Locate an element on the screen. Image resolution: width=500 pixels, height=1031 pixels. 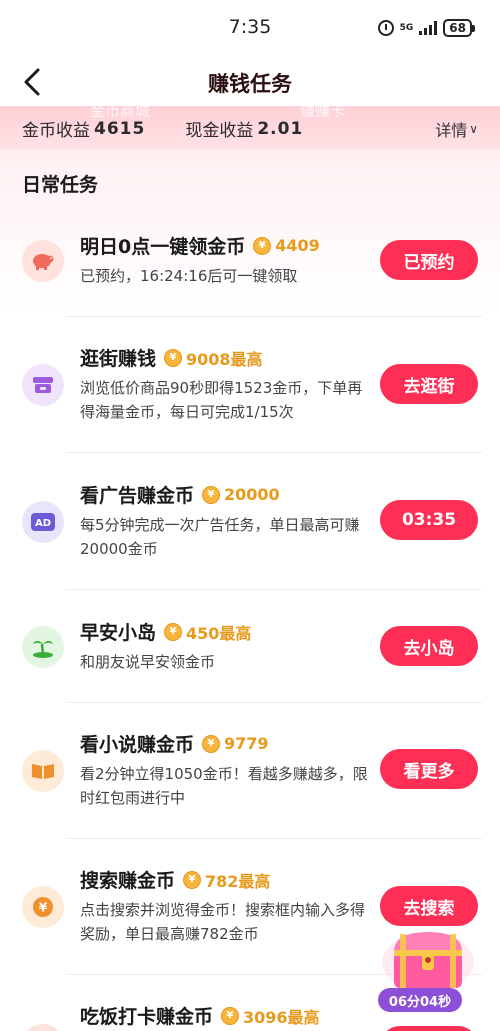
cash-earnings-label: 现金收益 is located at coordinates (219, 131).